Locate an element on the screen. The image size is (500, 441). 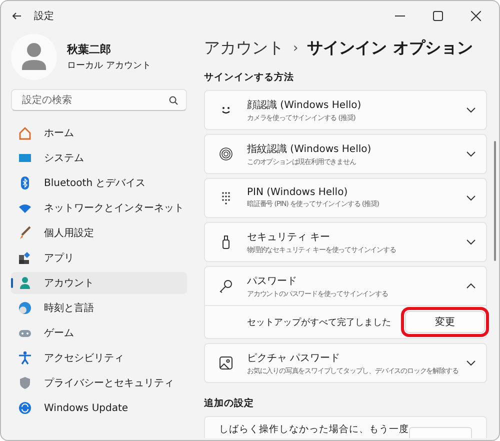
search-field: 設定の検索 is located at coordinates (99, 100).